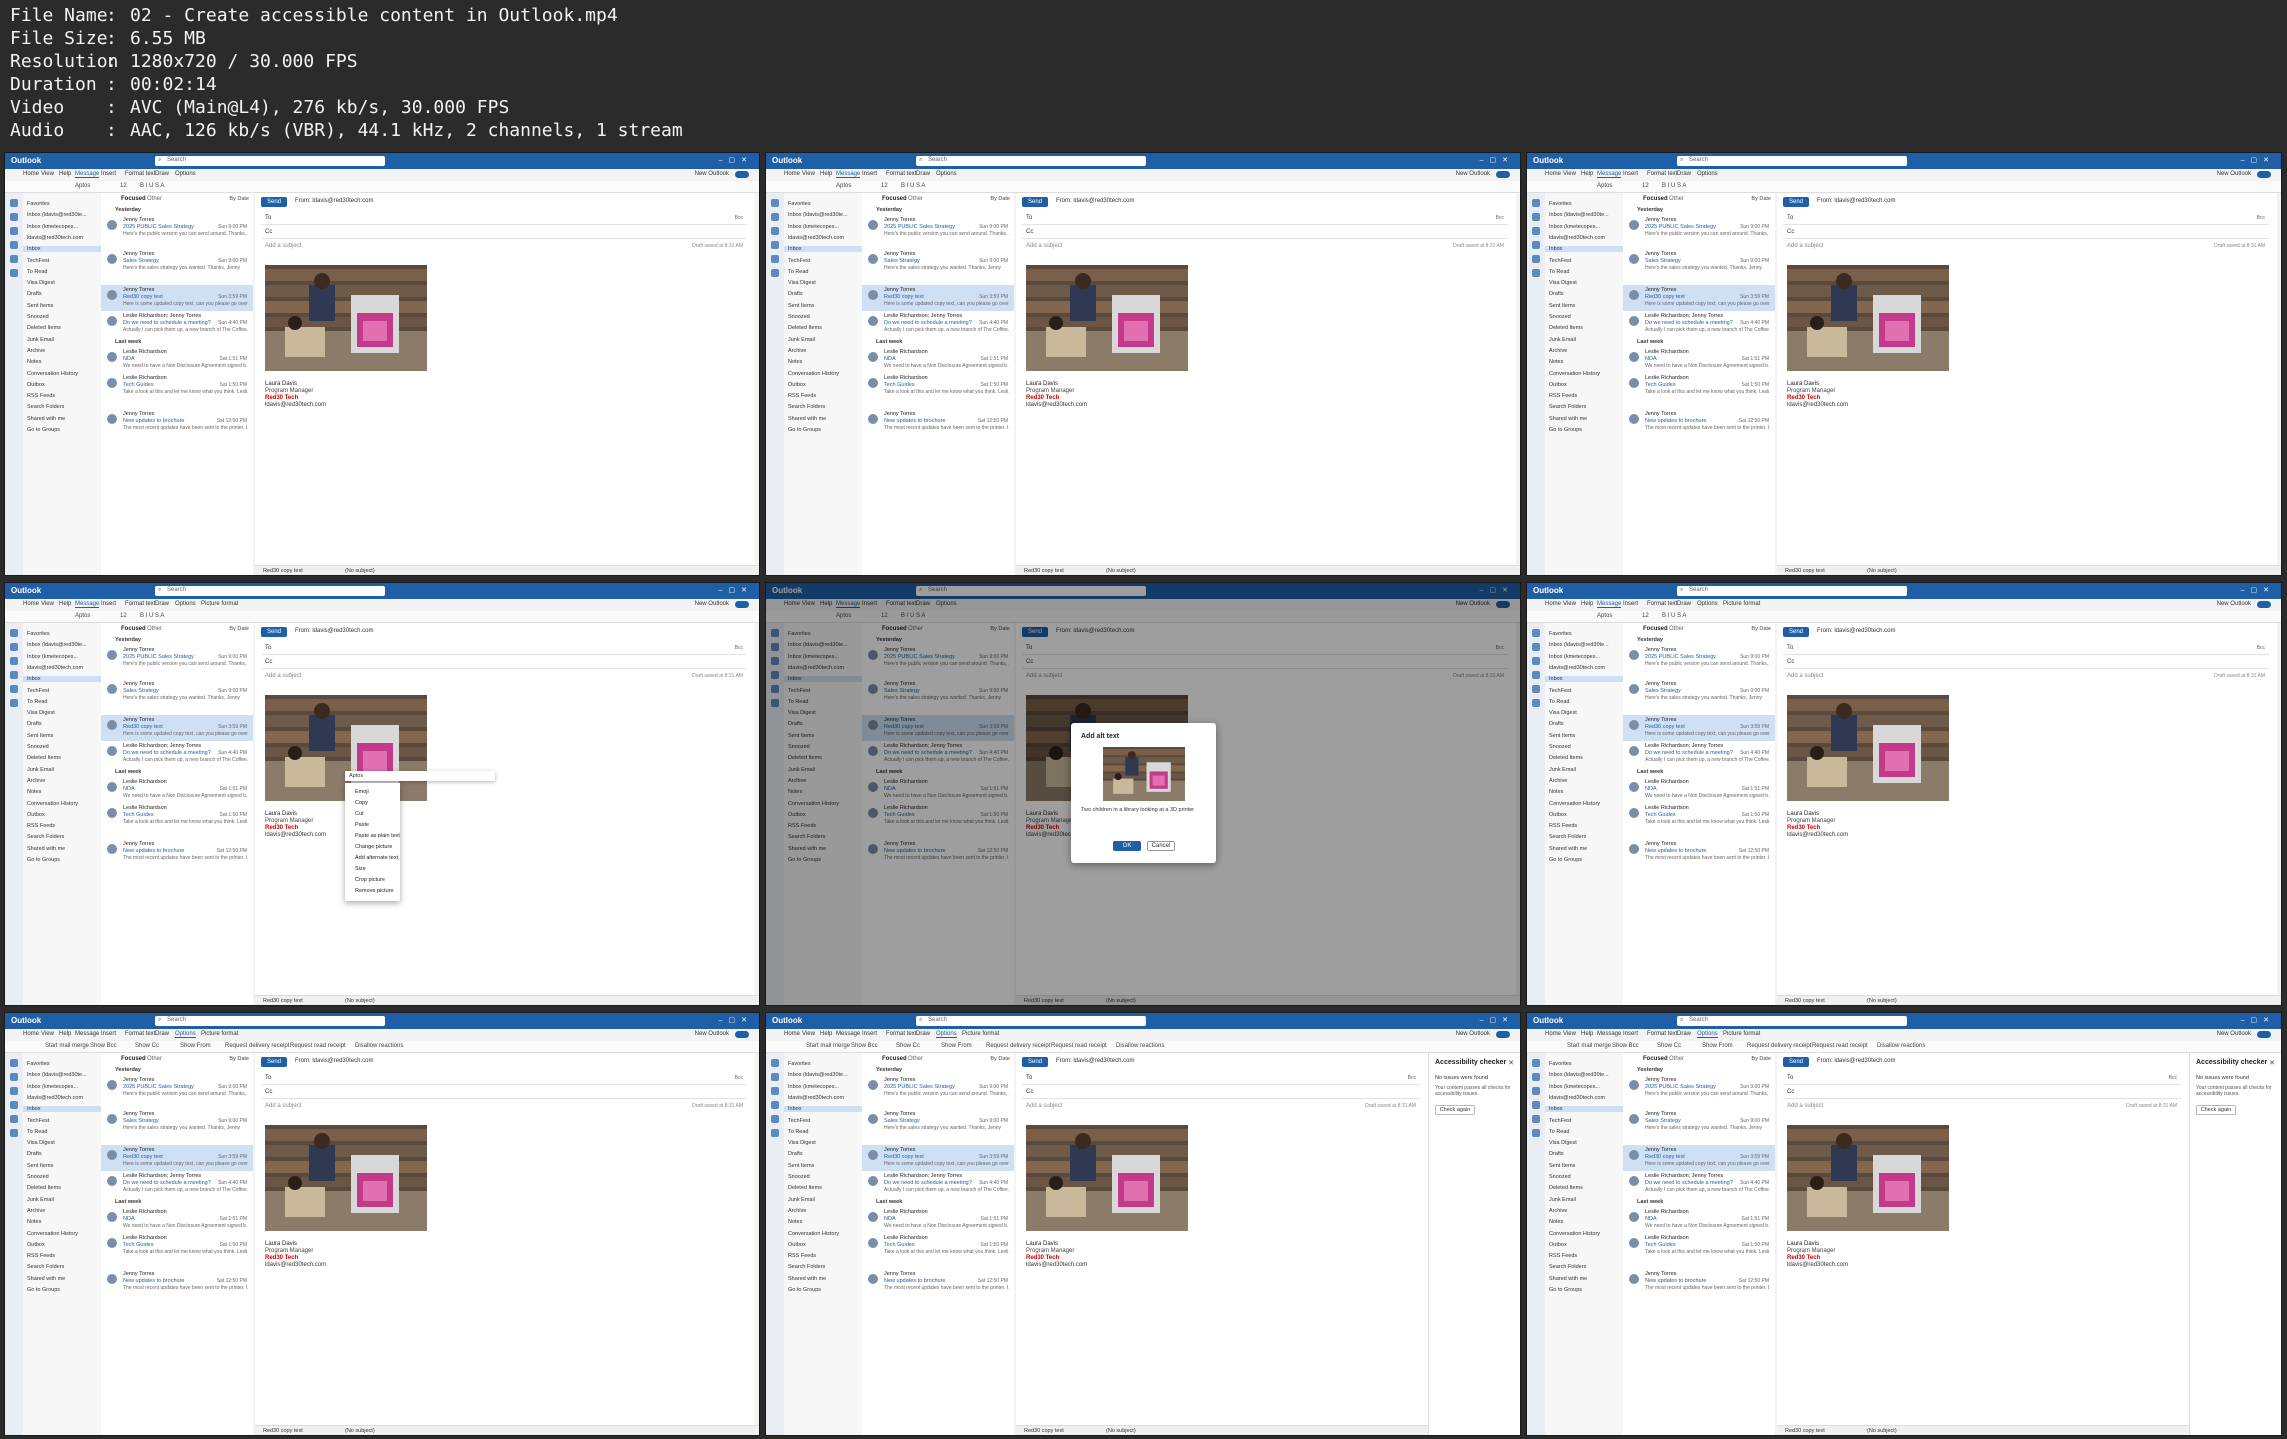 The width and height of the screenshot is (2287, 1439). What do you see at coordinates (162, 604) in the screenshot?
I see `tab-draw: Draw` at bounding box center [162, 604].